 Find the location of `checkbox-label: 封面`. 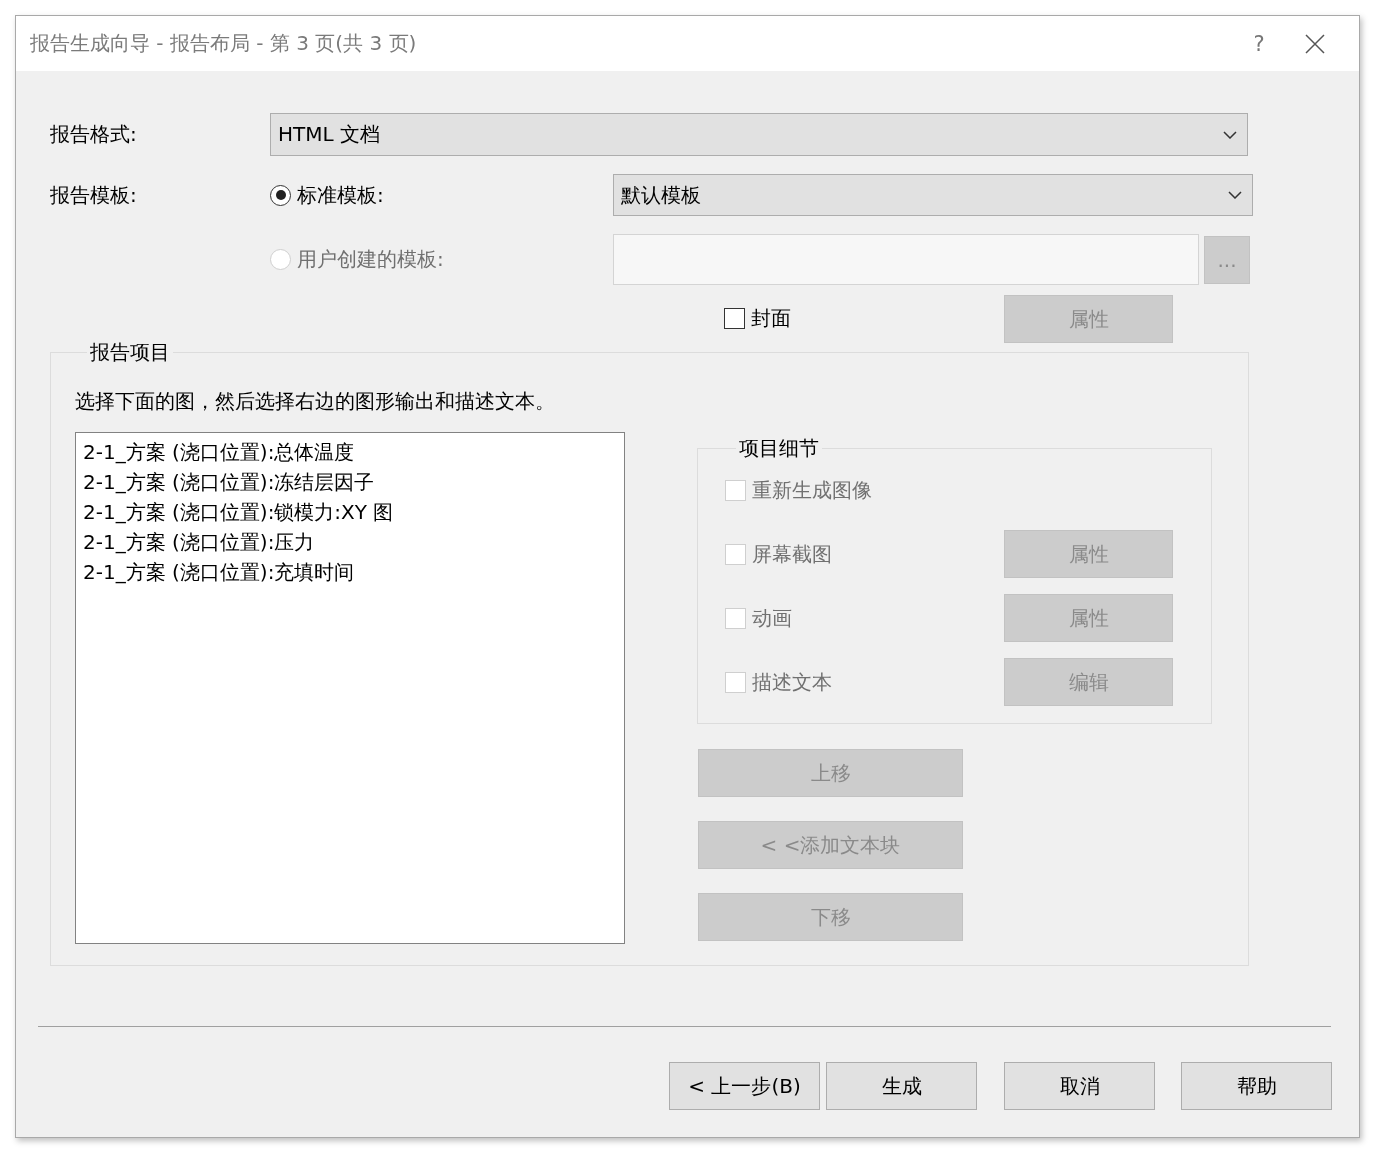

checkbox-label: 封面 is located at coordinates (771, 318).